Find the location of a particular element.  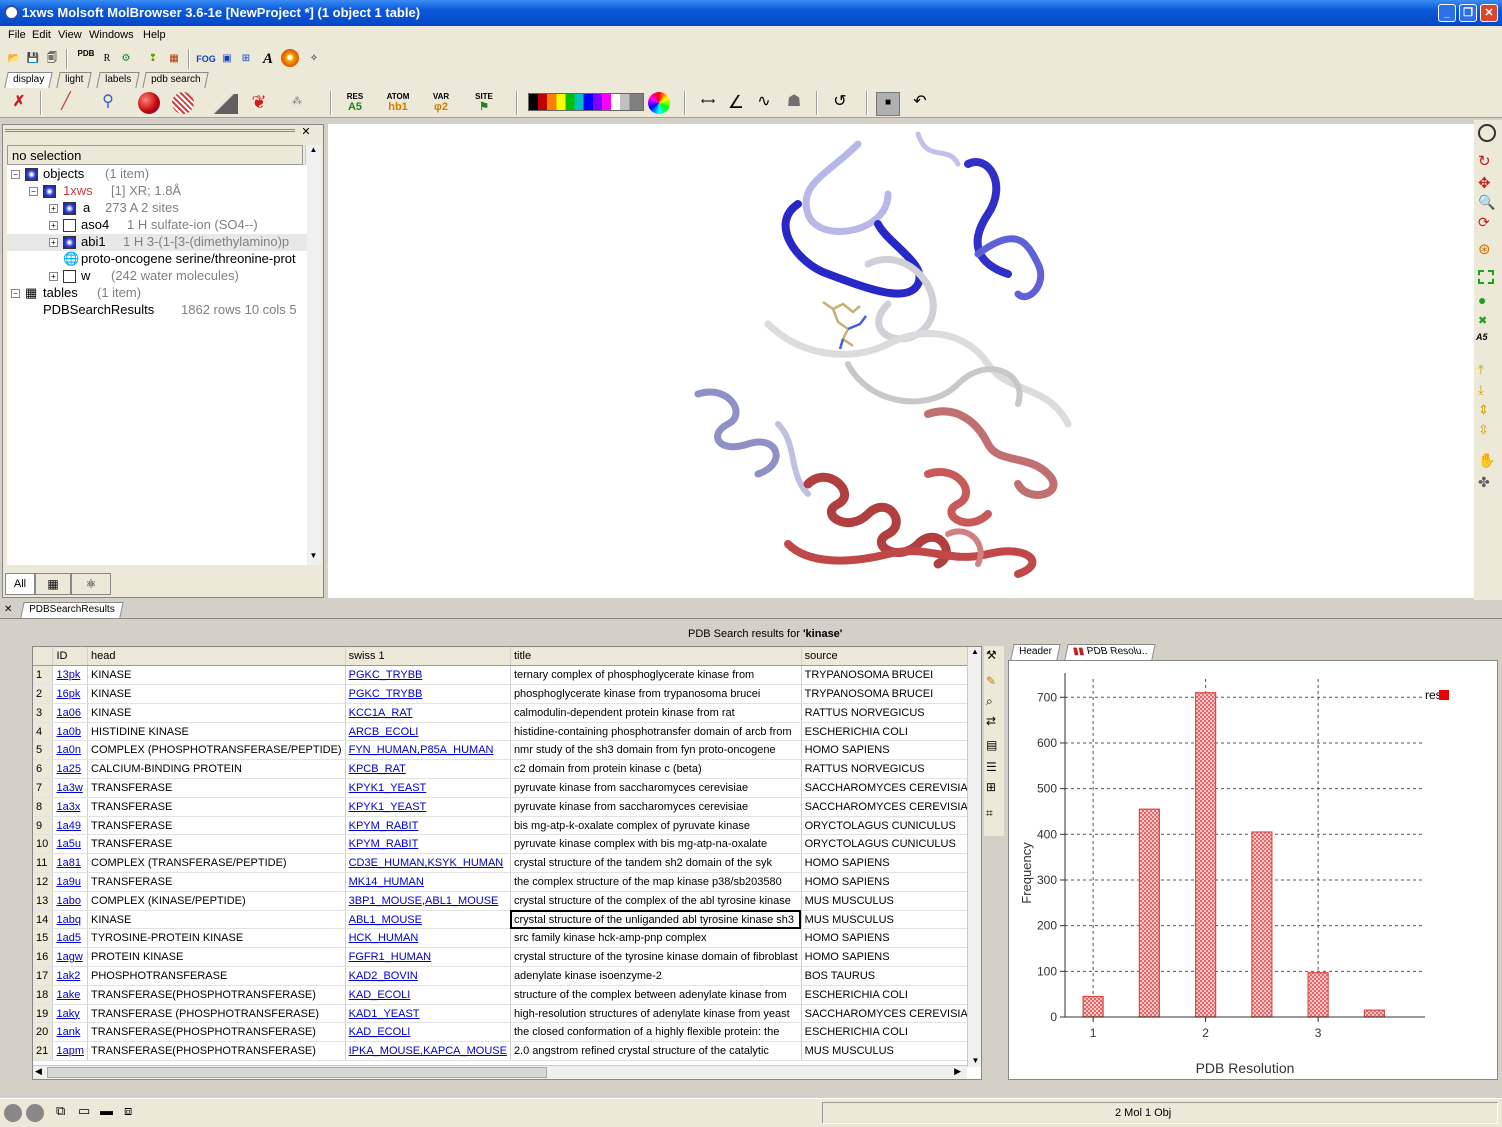

swiss-cell: KAD1_YEAST is located at coordinates (428, 1014).